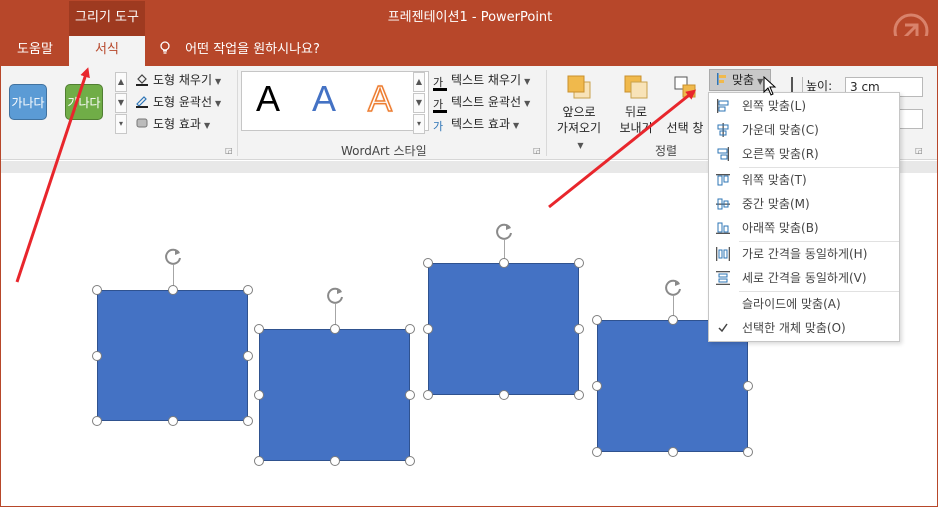 This screenshot has height=507, width=938. What do you see at coordinates (229, 150) in the screenshot?
I see `shape-styles-launcher-icon: ◲` at bounding box center [229, 150].